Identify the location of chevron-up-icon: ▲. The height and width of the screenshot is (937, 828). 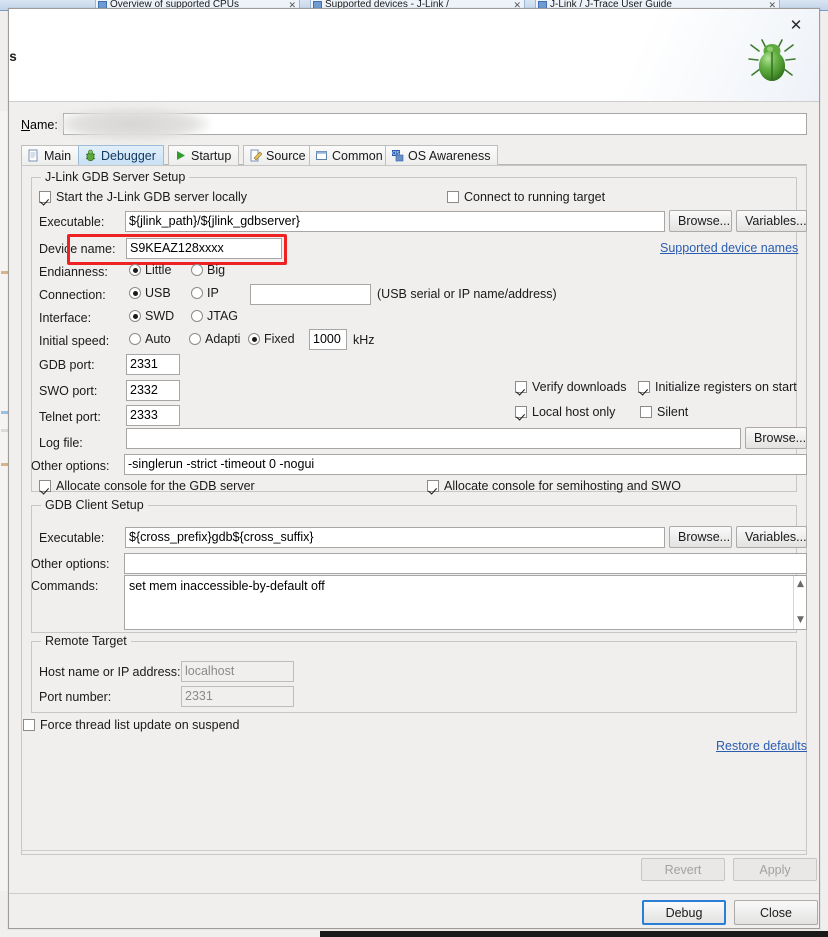
(800, 584).